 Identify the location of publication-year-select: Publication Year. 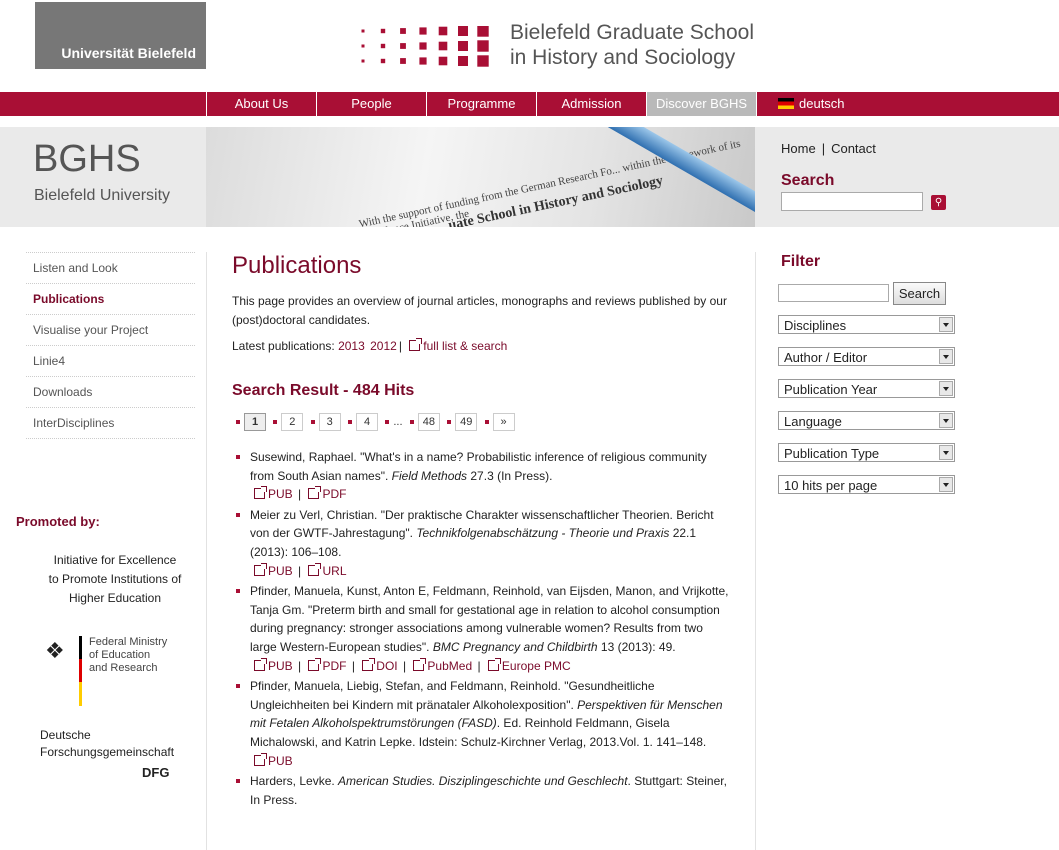
(866, 388).